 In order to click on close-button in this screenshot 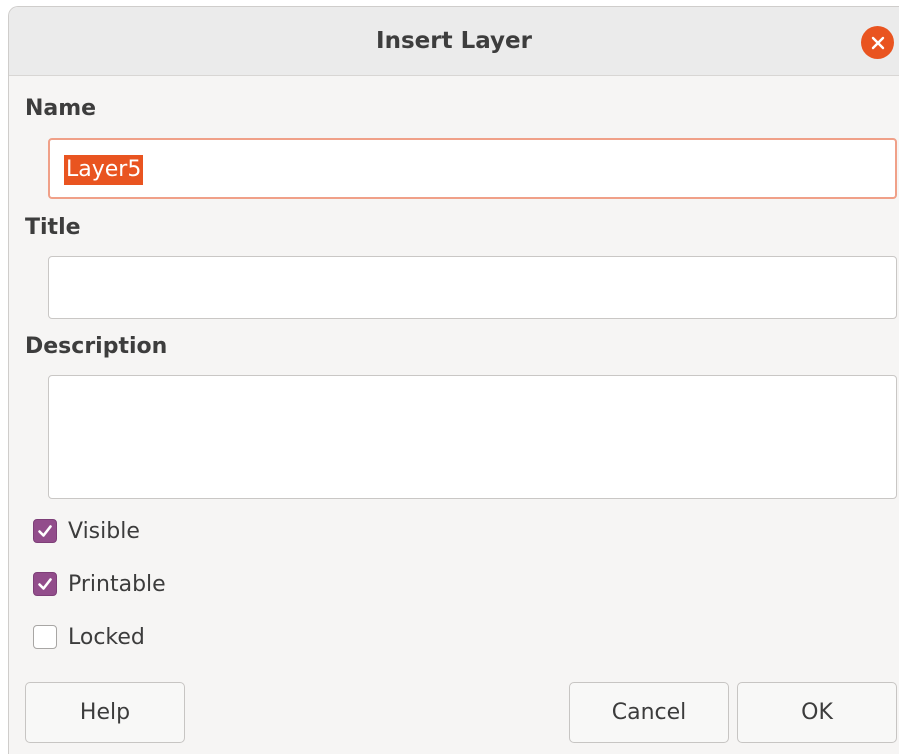, I will do `click(877, 42)`.